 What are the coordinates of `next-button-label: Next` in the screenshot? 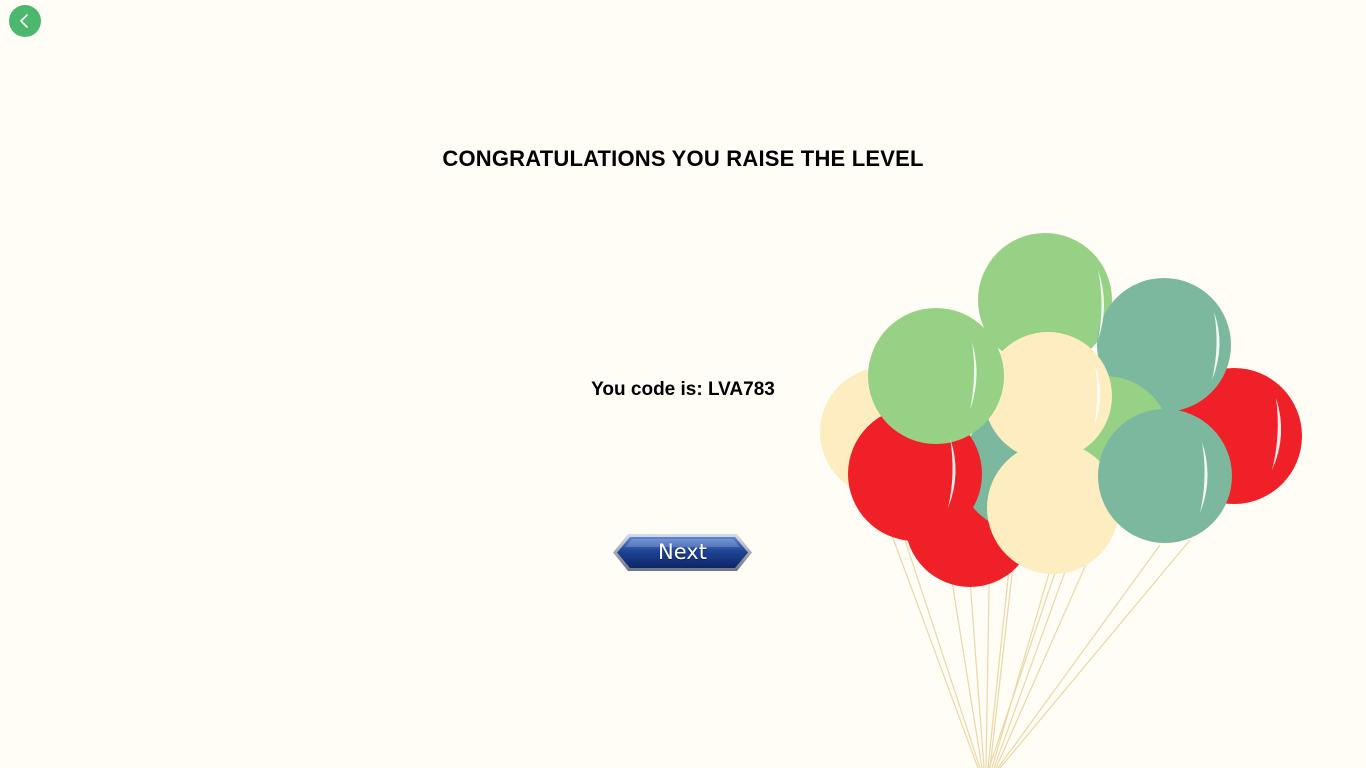 It's located at (682, 552).